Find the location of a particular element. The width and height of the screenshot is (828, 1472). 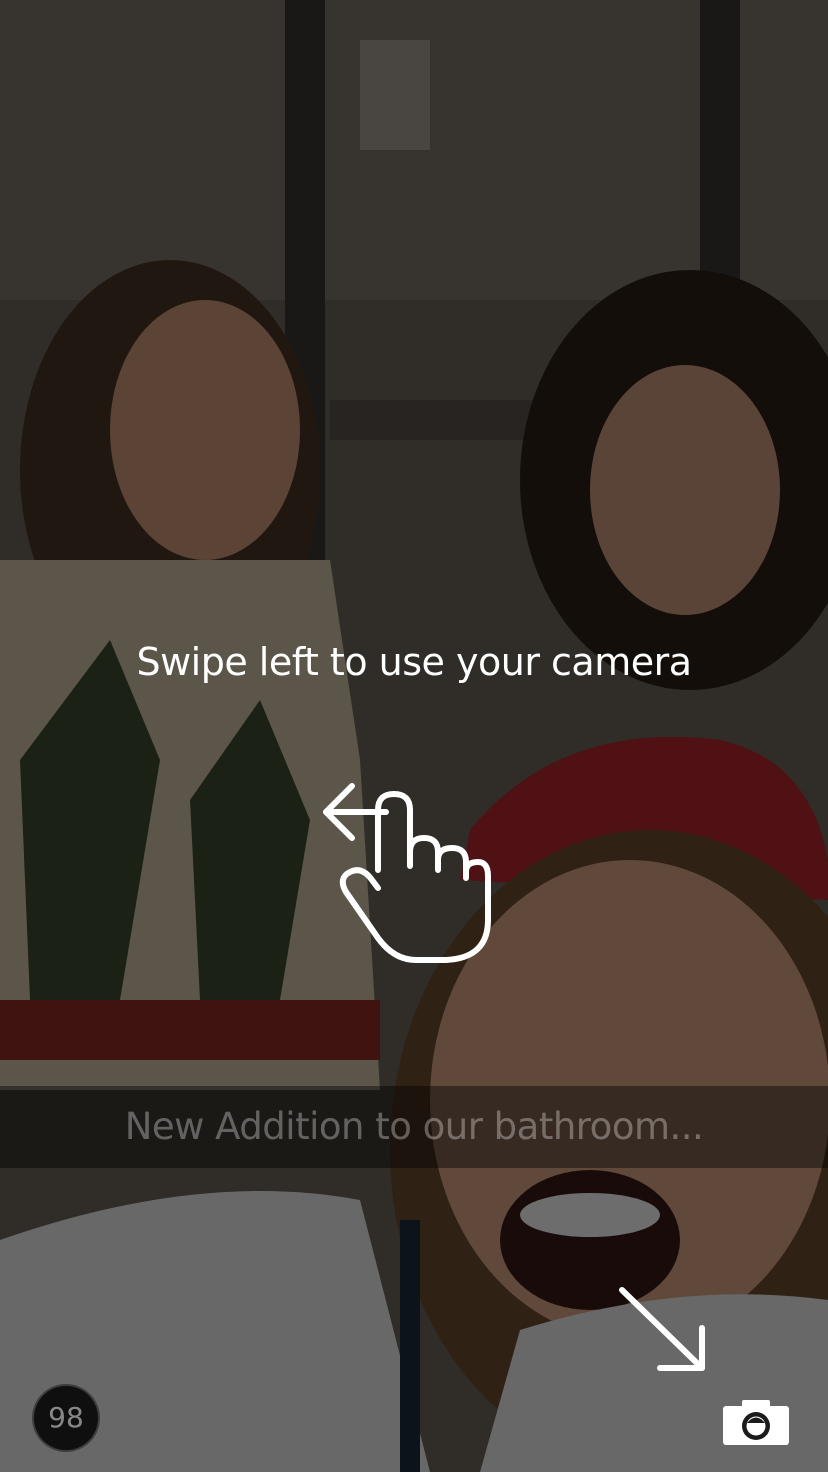

snap-timer-badge: 98 is located at coordinates (66, 1418).